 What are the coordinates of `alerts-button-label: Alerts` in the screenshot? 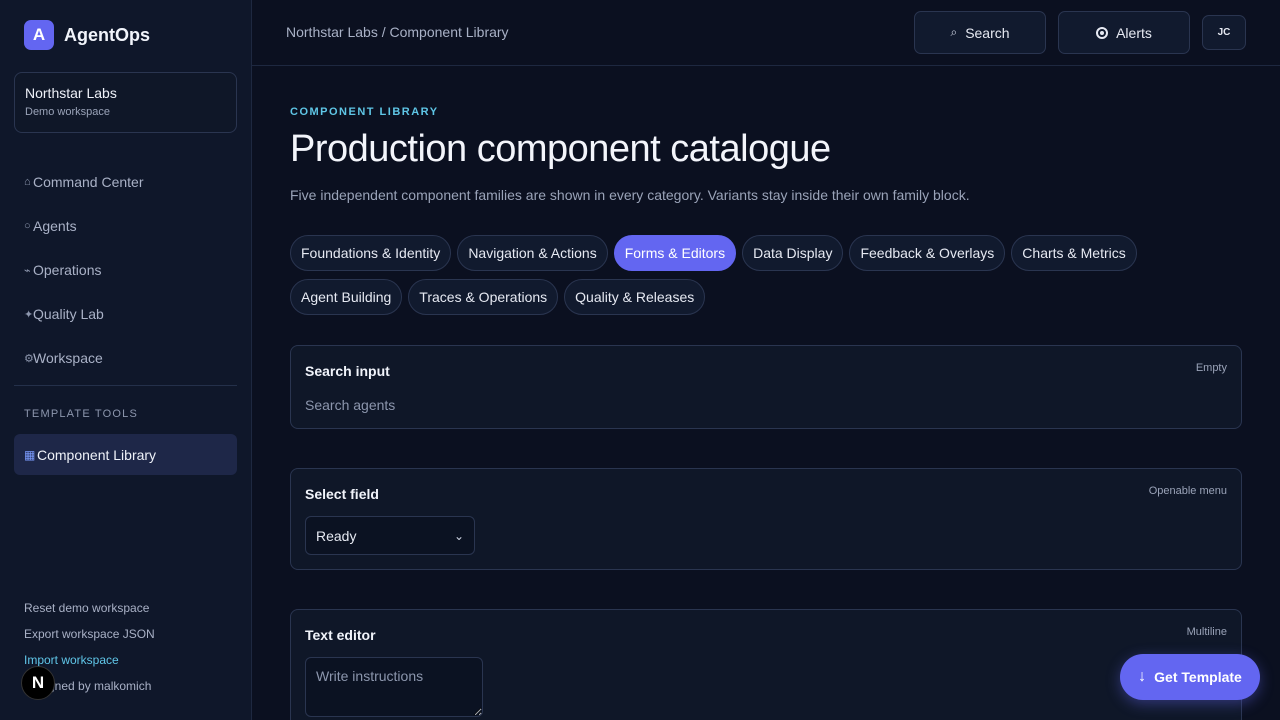 It's located at (1134, 32).